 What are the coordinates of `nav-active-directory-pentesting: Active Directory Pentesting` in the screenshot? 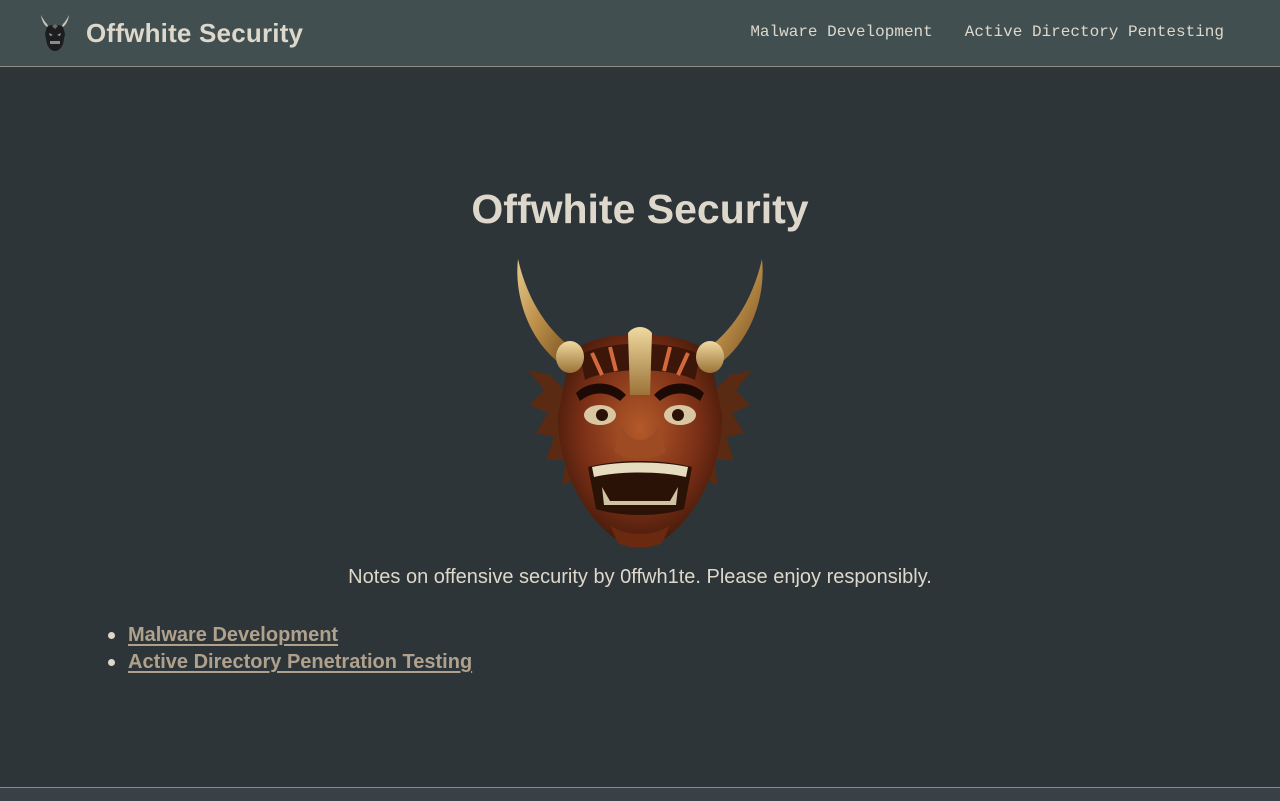 It's located at (1094, 32).